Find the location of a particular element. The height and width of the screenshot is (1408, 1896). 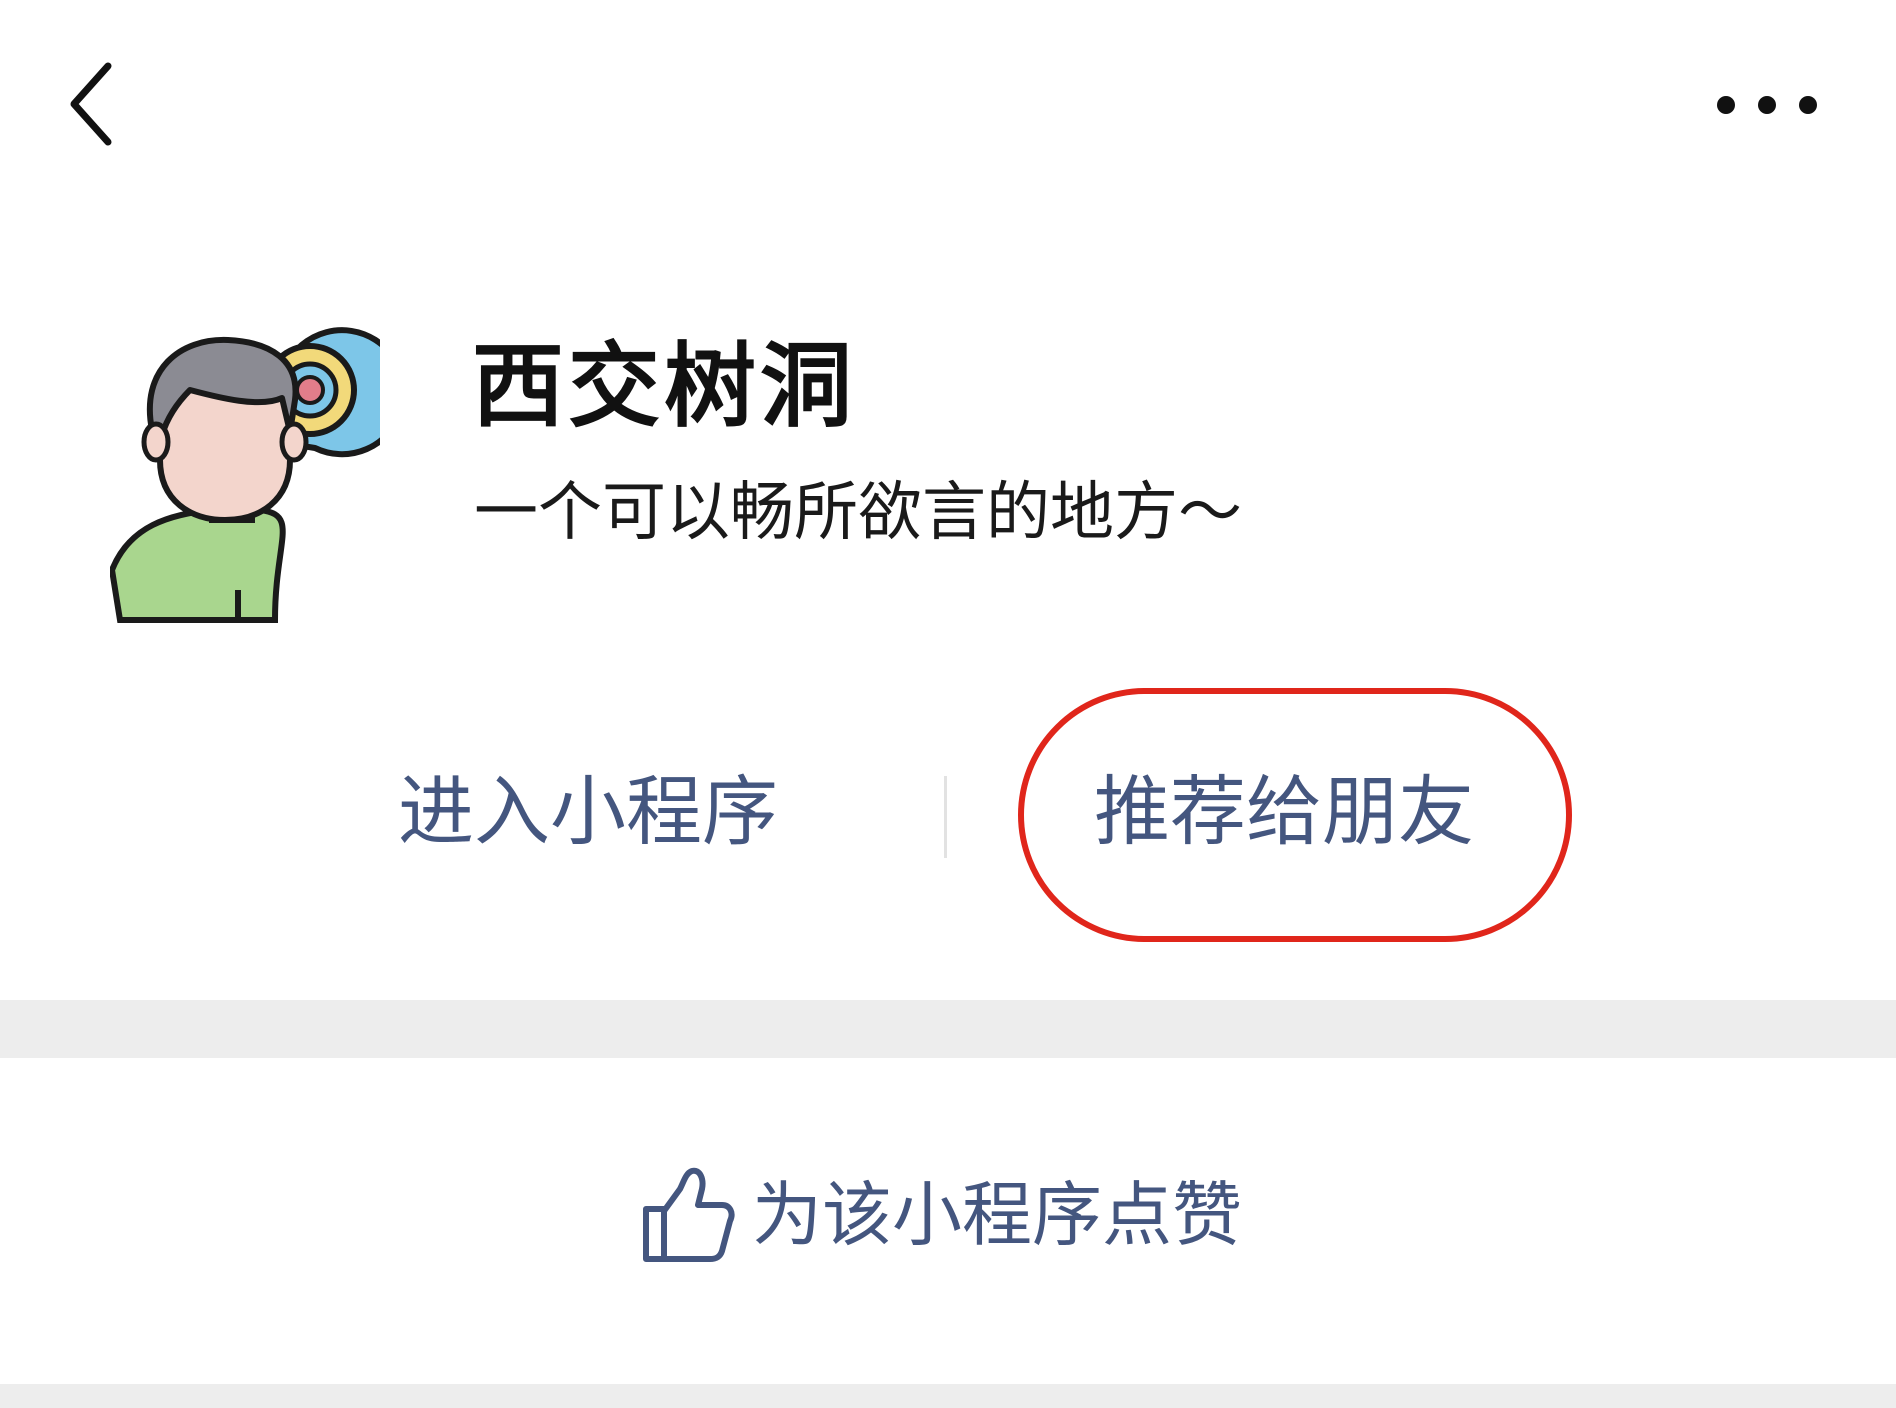

person-with-speech-bubble-icon is located at coordinates (257, 475).